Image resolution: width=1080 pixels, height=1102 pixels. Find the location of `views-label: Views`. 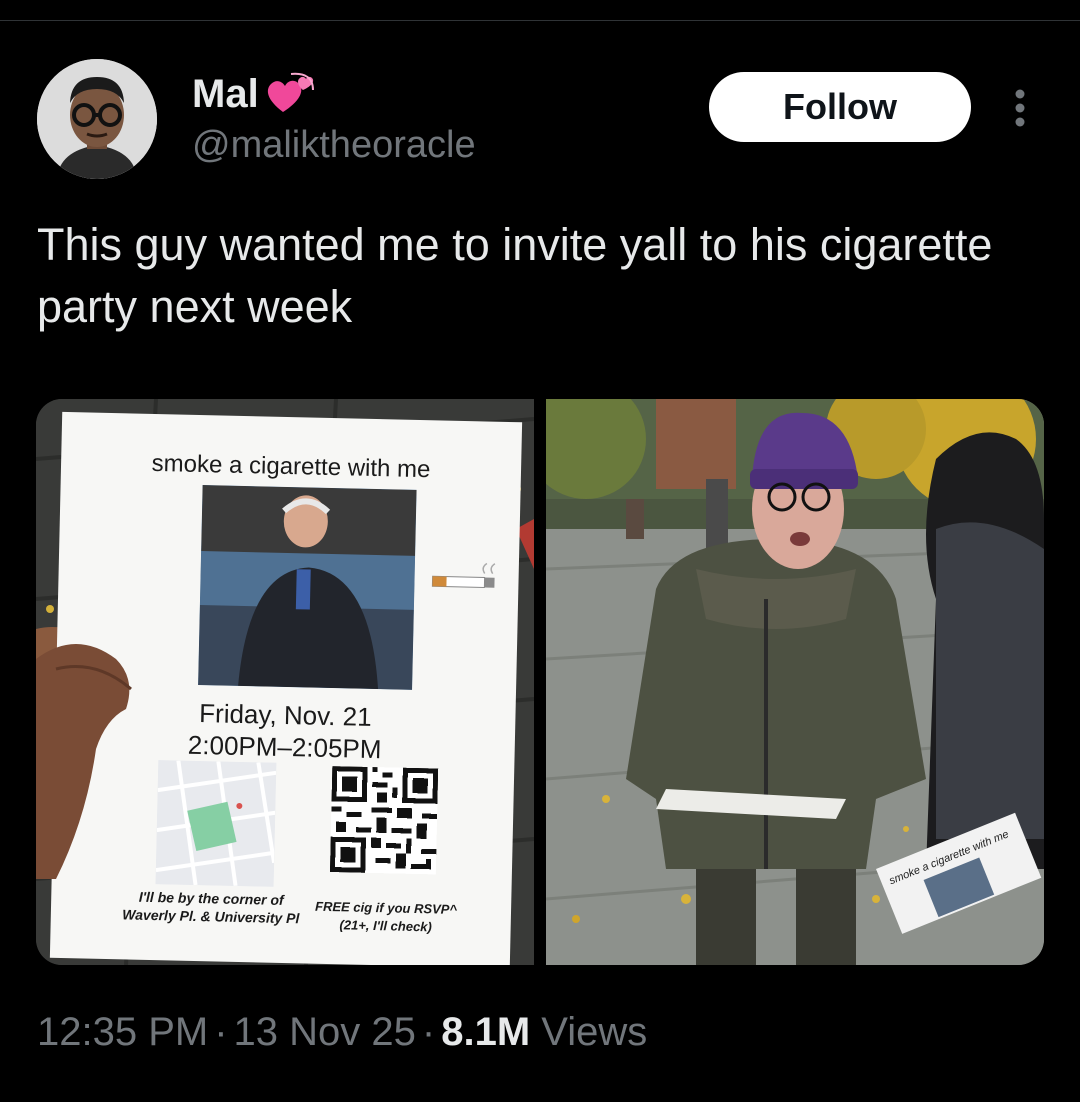

views-label: Views is located at coordinates (594, 1032).